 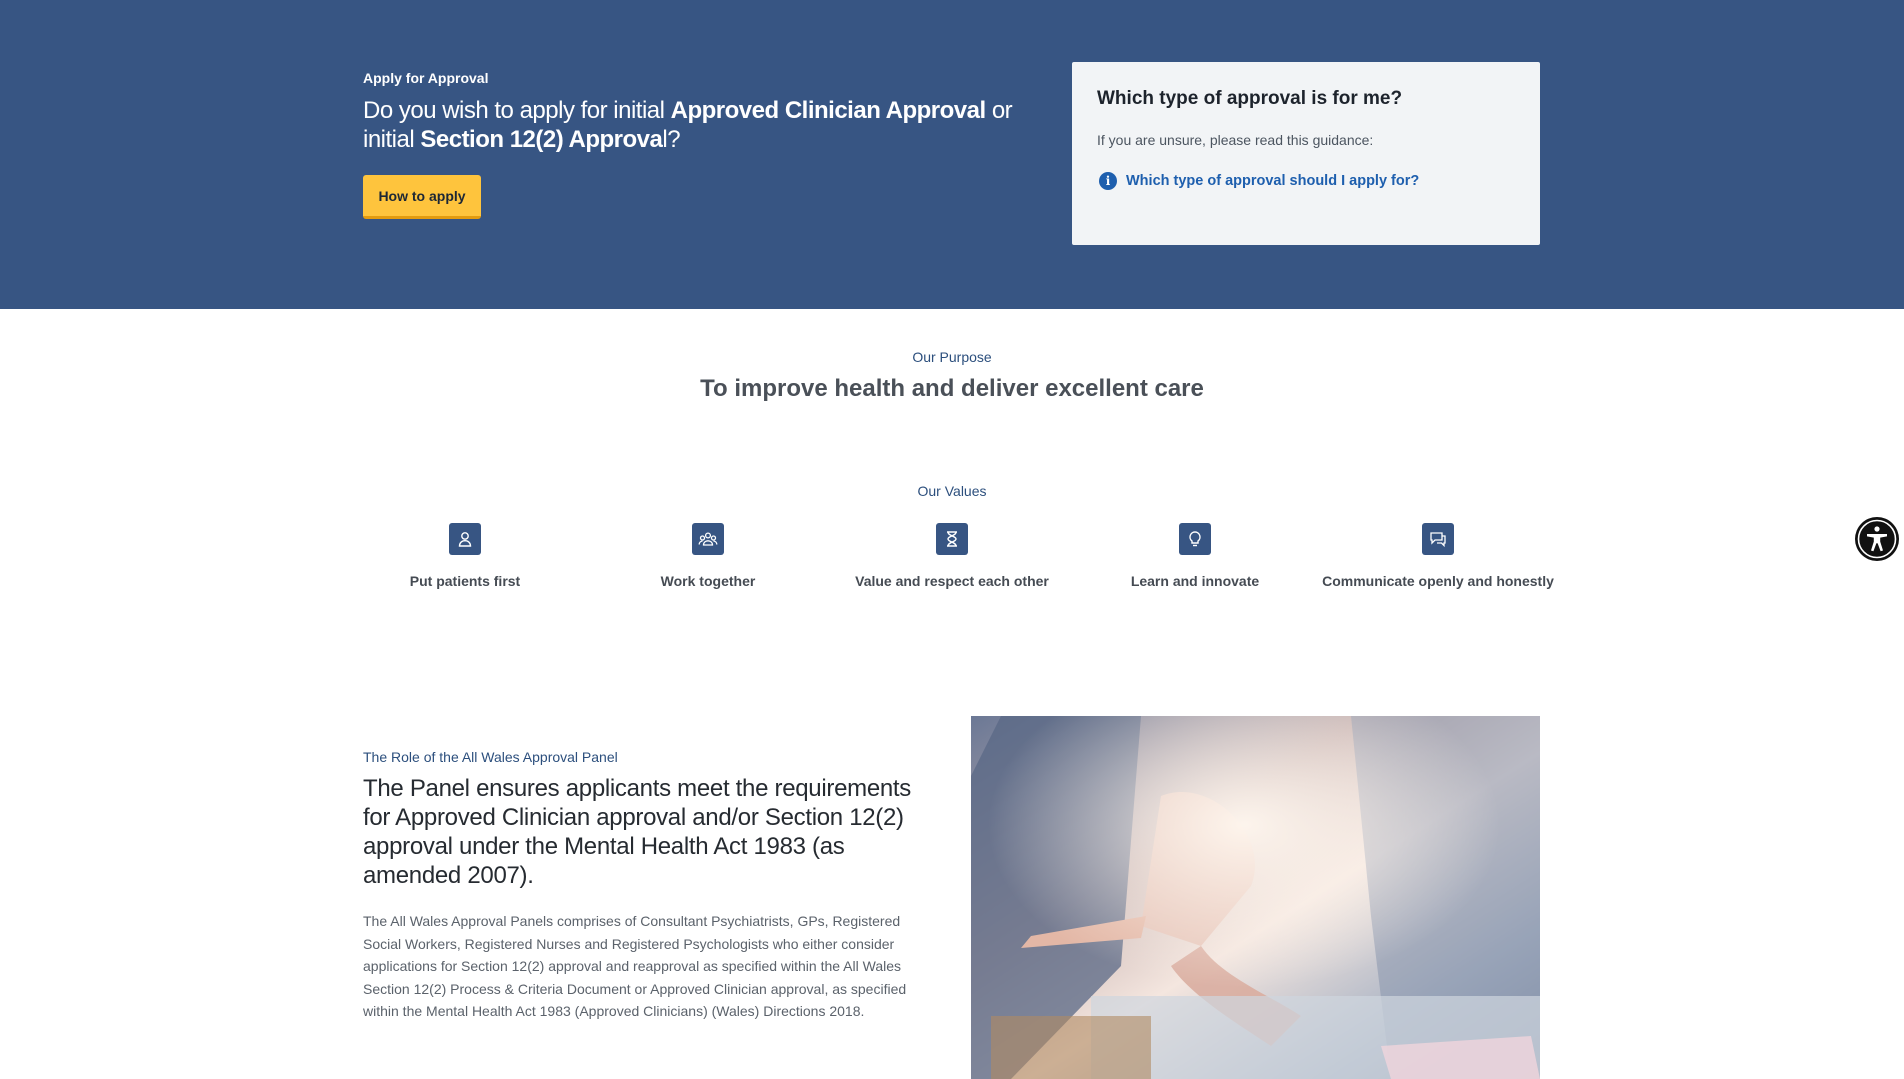 What do you see at coordinates (1255, 897) in the screenshot?
I see `team-photo` at bounding box center [1255, 897].